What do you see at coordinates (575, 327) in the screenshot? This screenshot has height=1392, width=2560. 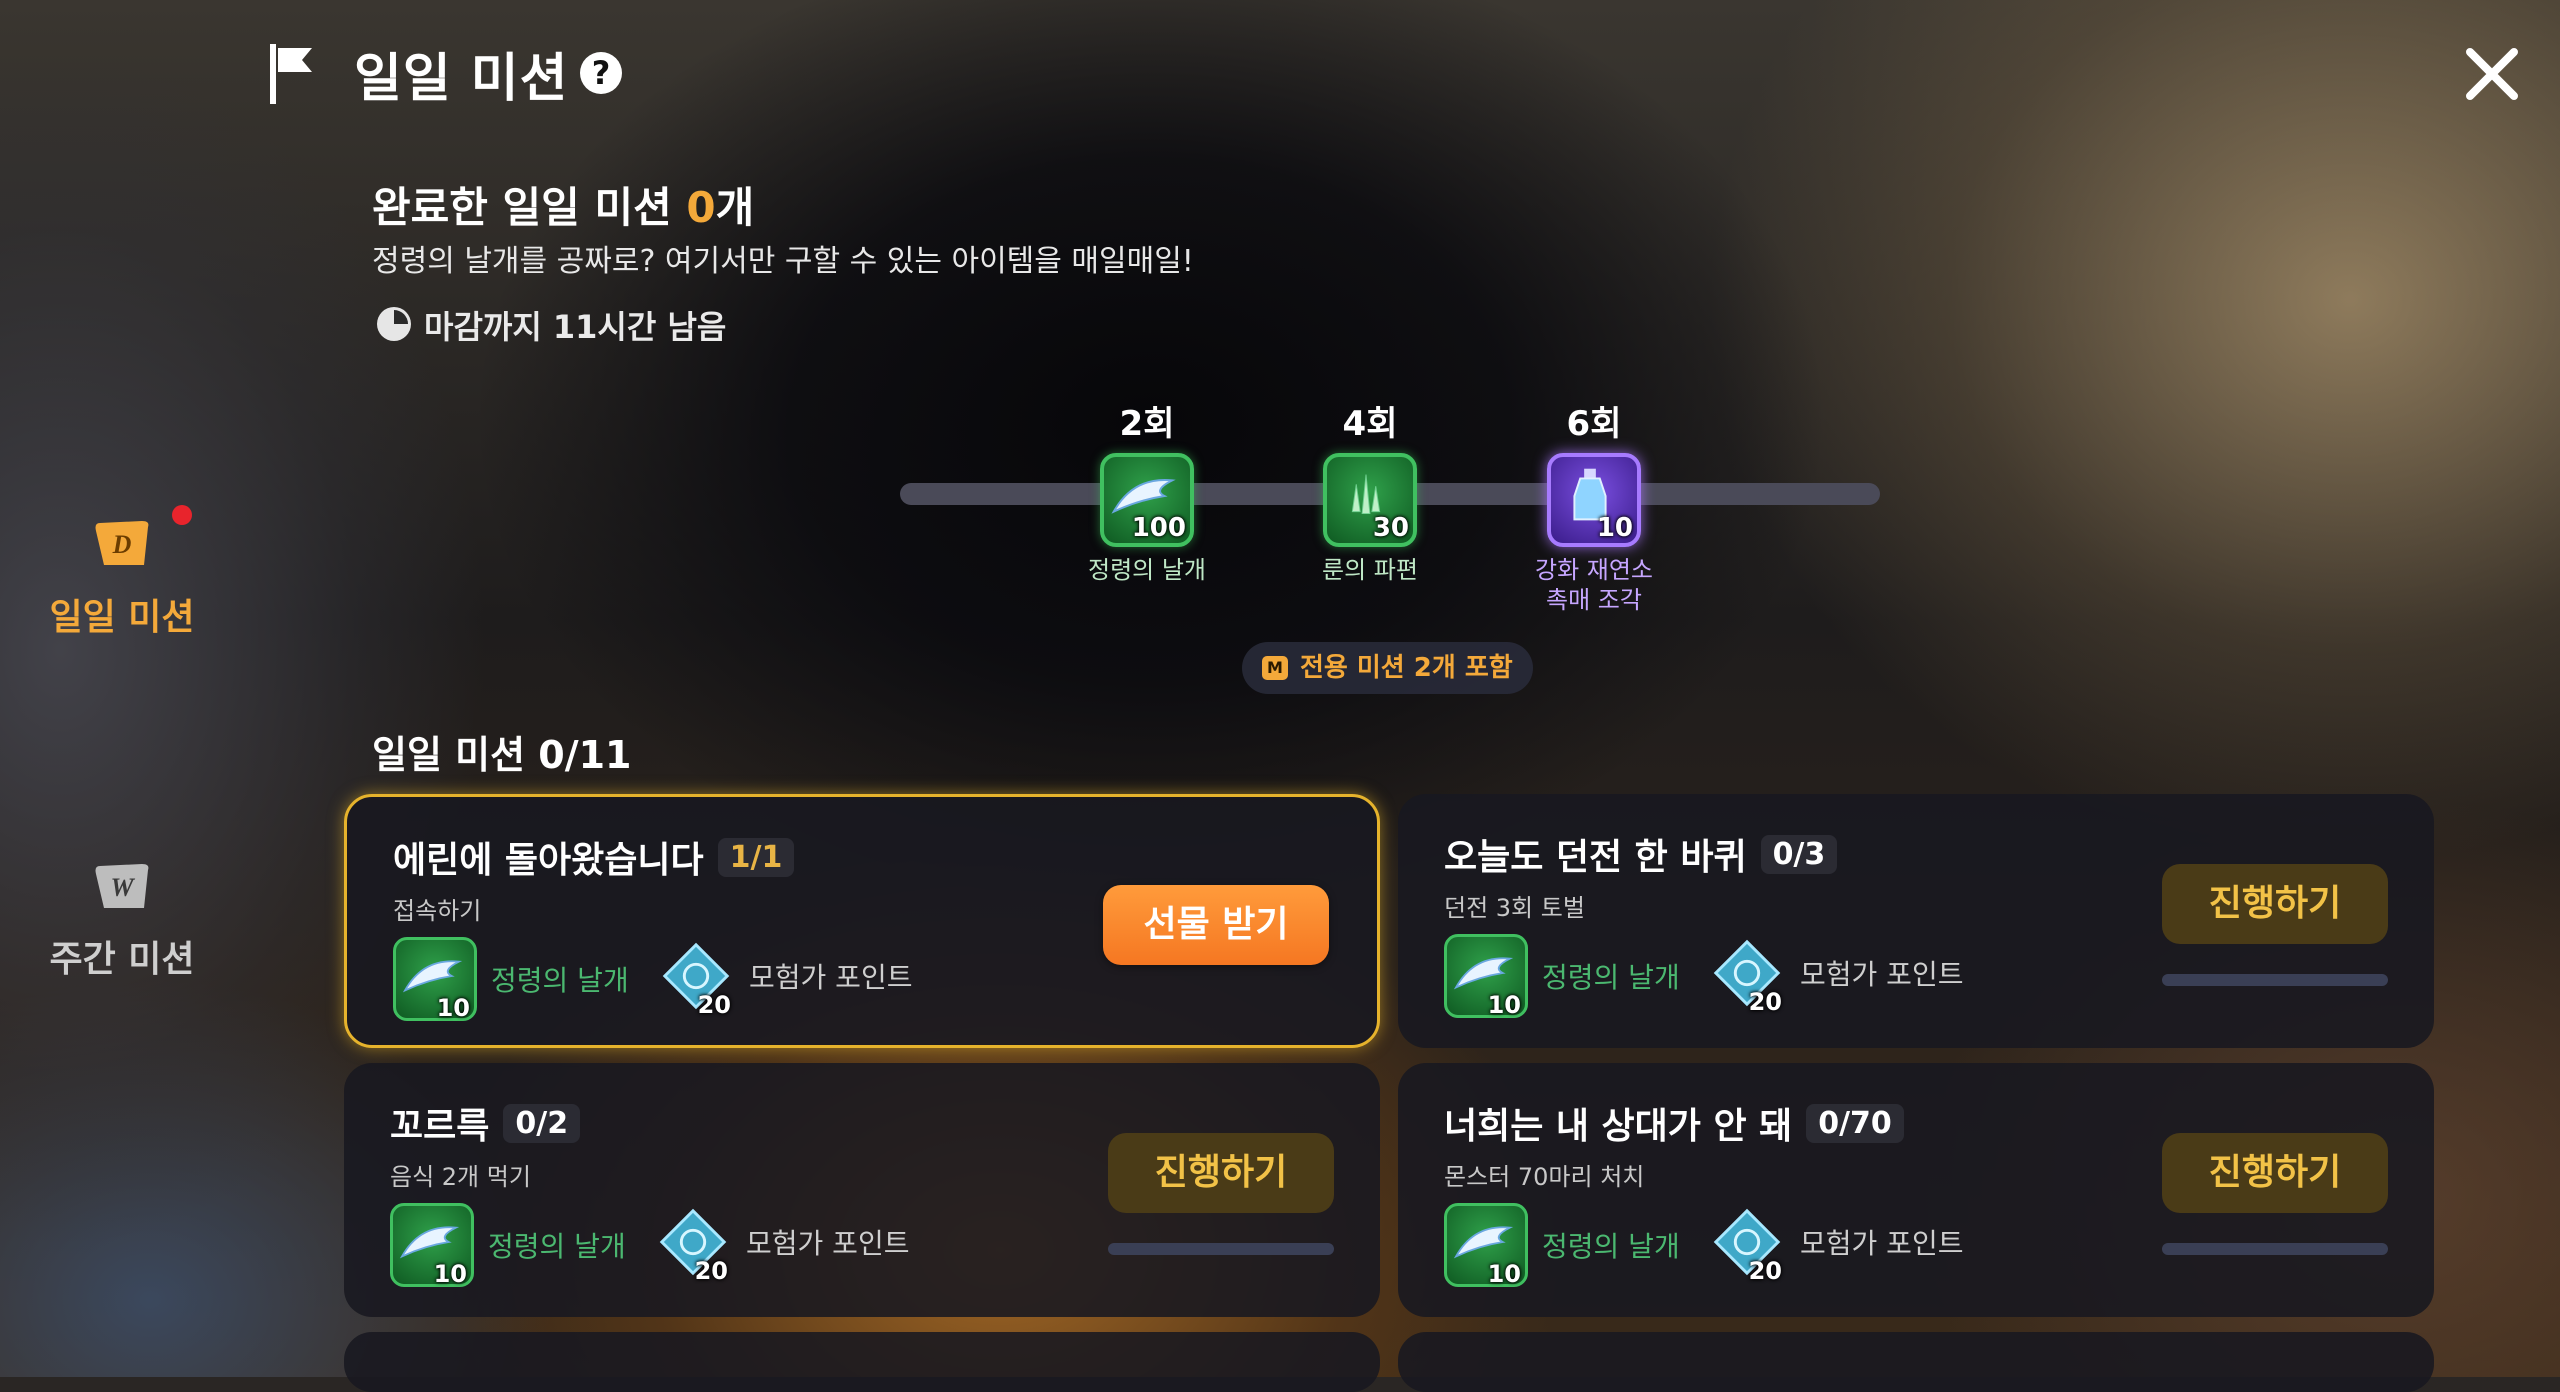 I see `deadline-text: 마감까지 11시간 남음` at bounding box center [575, 327].